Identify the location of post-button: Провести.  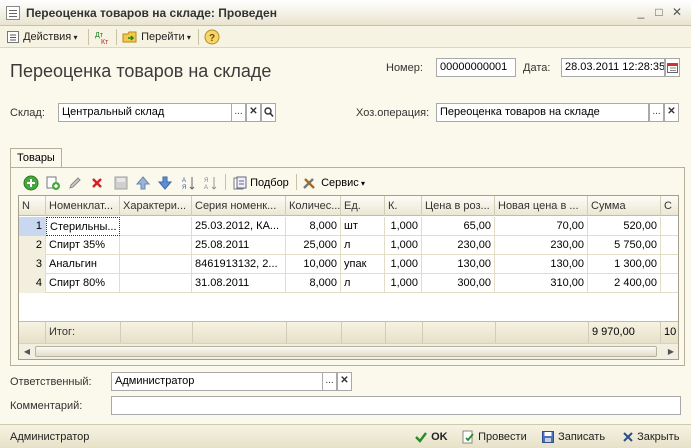
(494, 437).